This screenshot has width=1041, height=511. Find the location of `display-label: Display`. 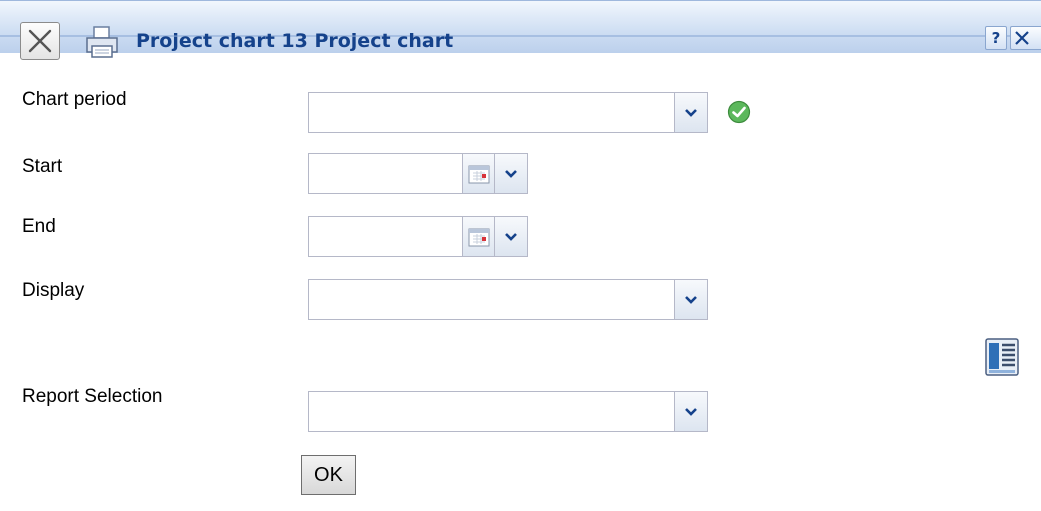

display-label: Display is located at coordinates (53, 290).